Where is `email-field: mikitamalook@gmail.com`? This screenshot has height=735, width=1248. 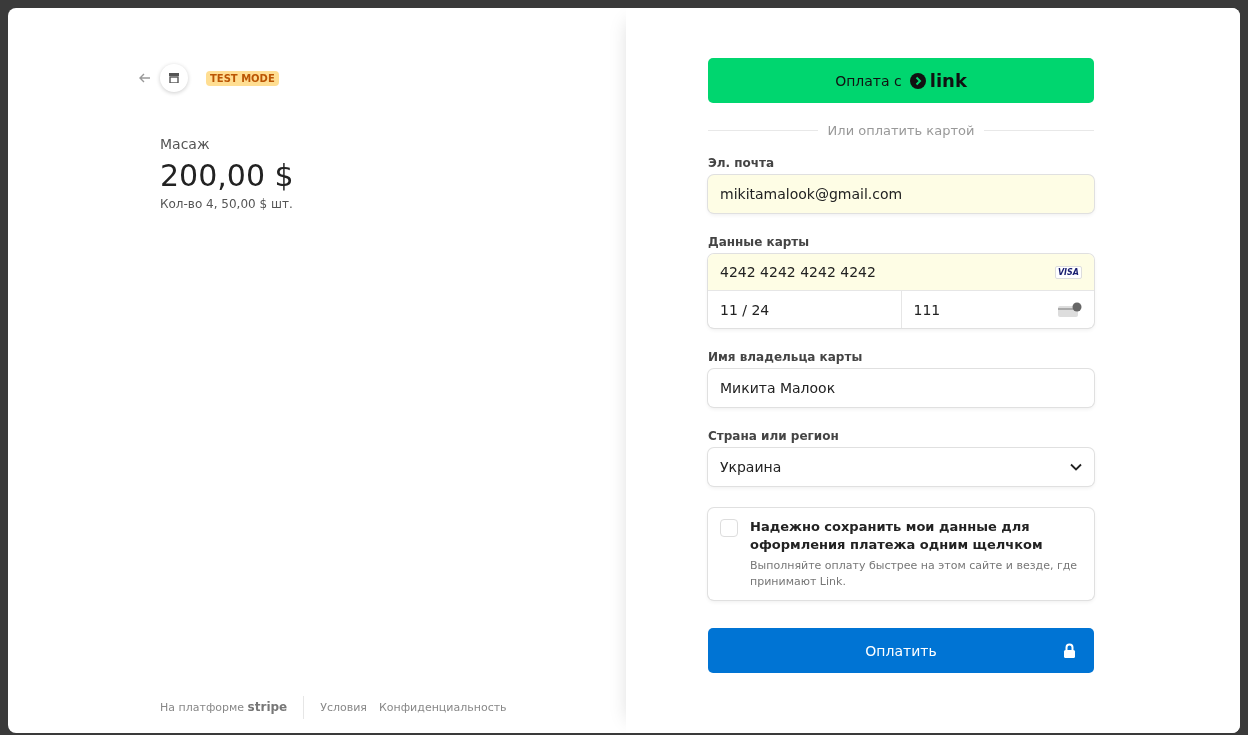 email-field: mikitamalook@gmail.com is located at coordinates (901, 194).